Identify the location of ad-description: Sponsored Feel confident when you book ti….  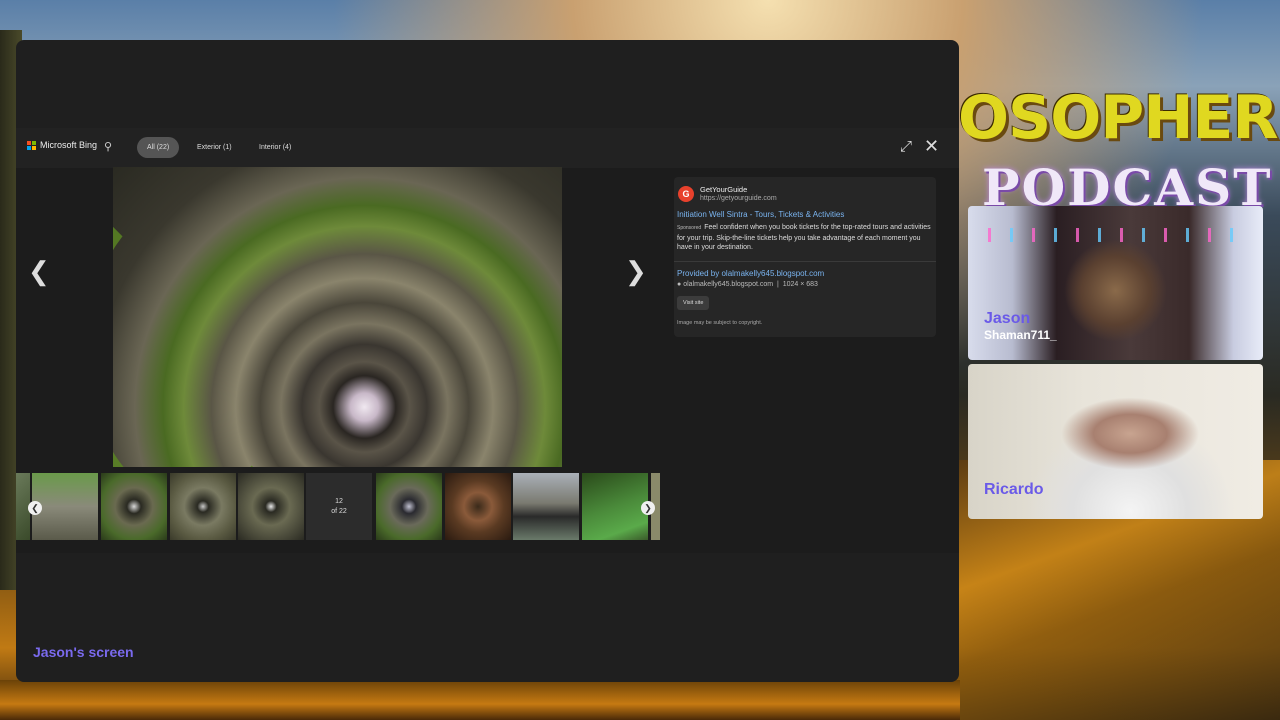
(804, 238).